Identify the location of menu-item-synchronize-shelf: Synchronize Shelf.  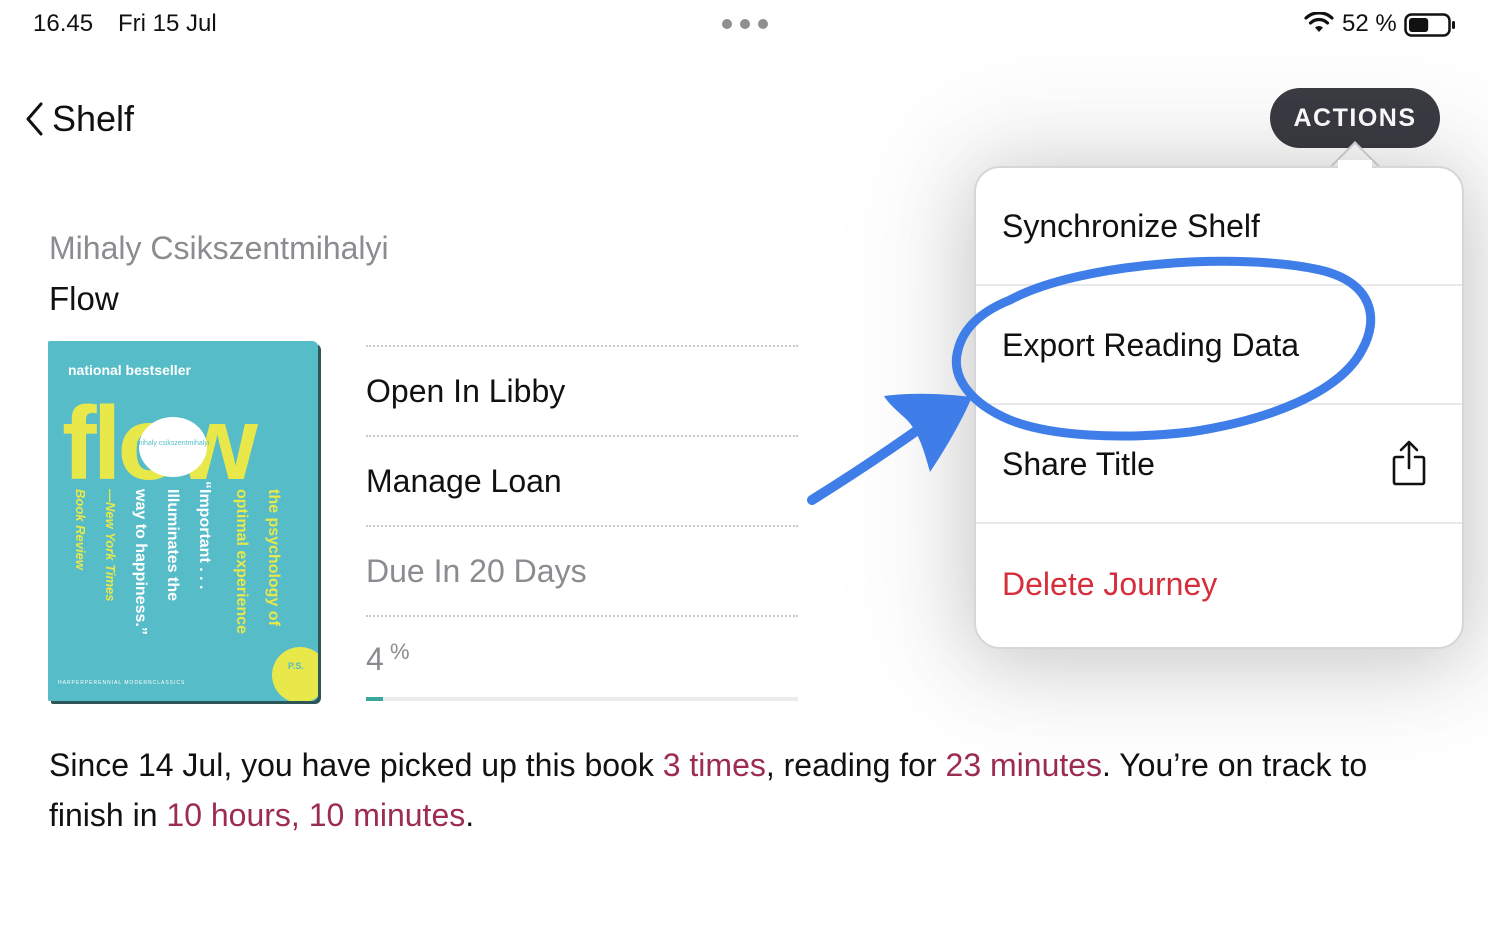
(1219, 227).